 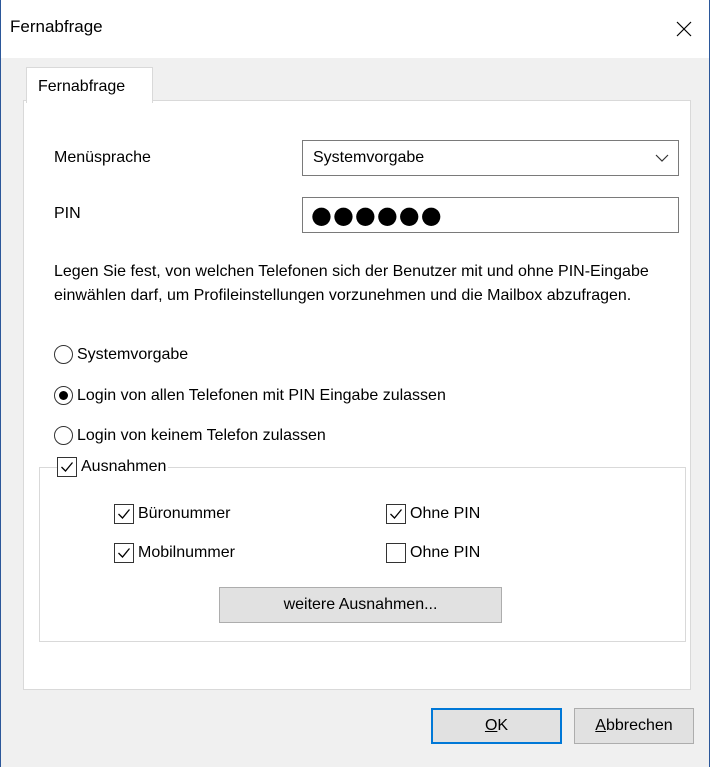 I want to click on ok-button: OK, so click(x=496, y=726).